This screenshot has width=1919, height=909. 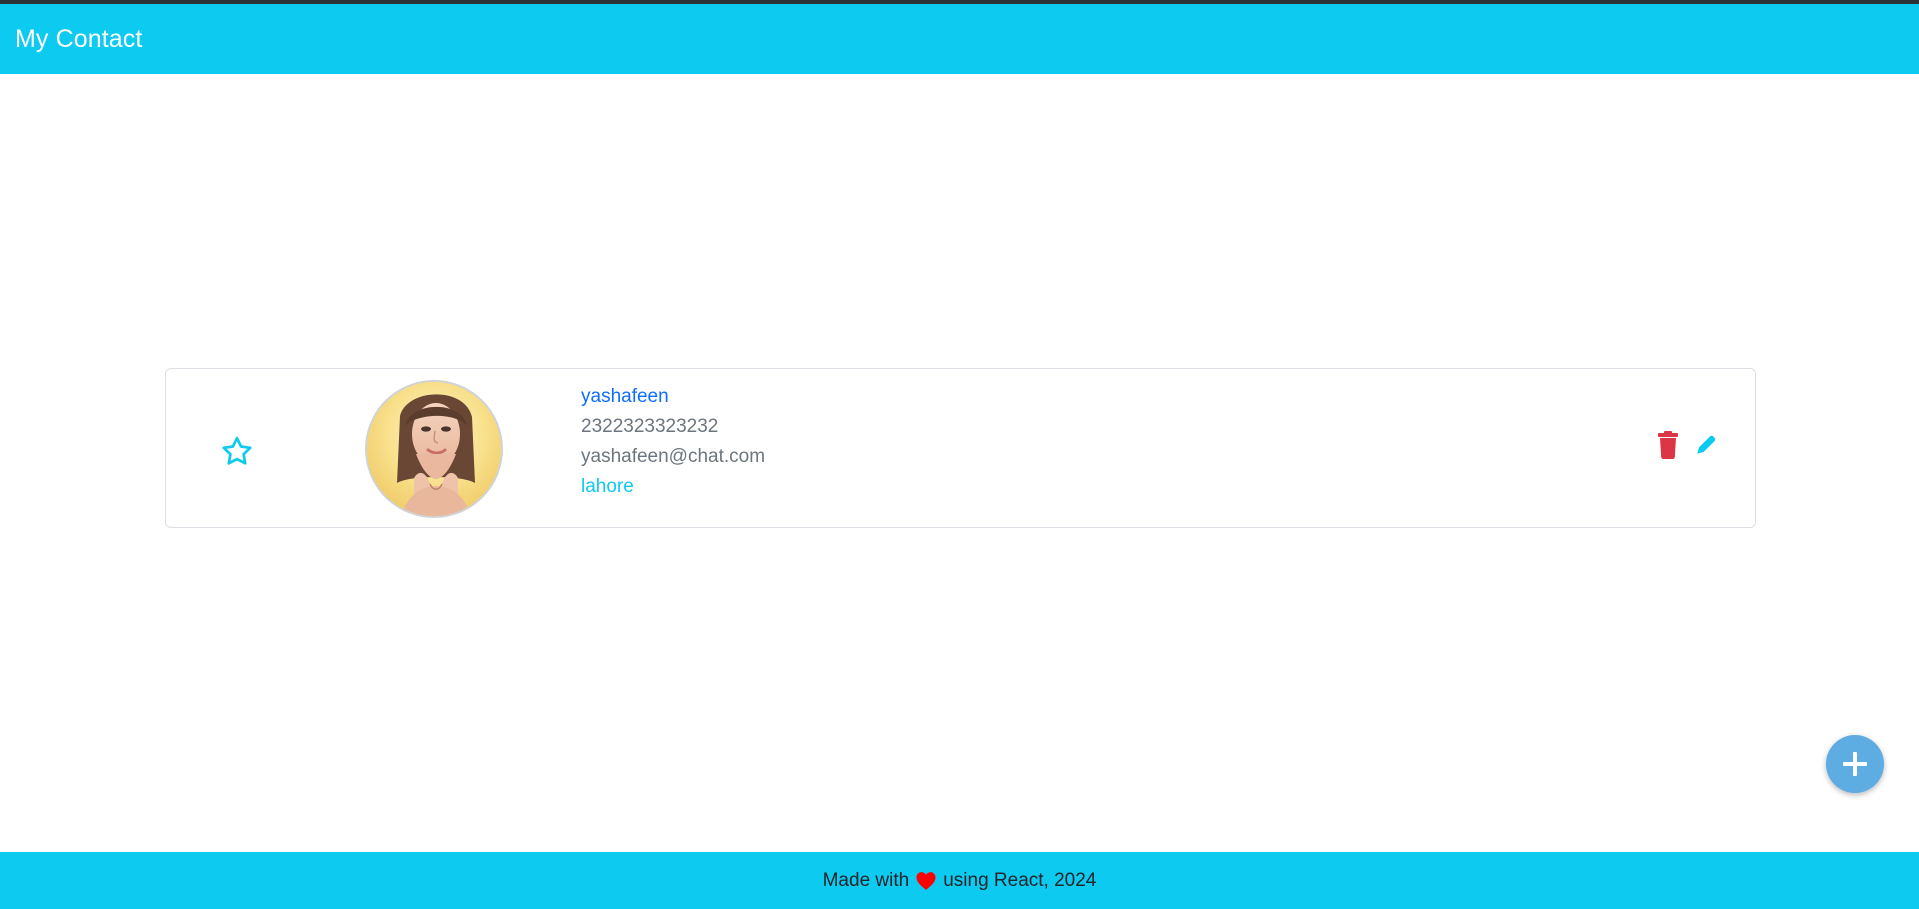 I want to click on favorite-button, so click(x=237, y=452).